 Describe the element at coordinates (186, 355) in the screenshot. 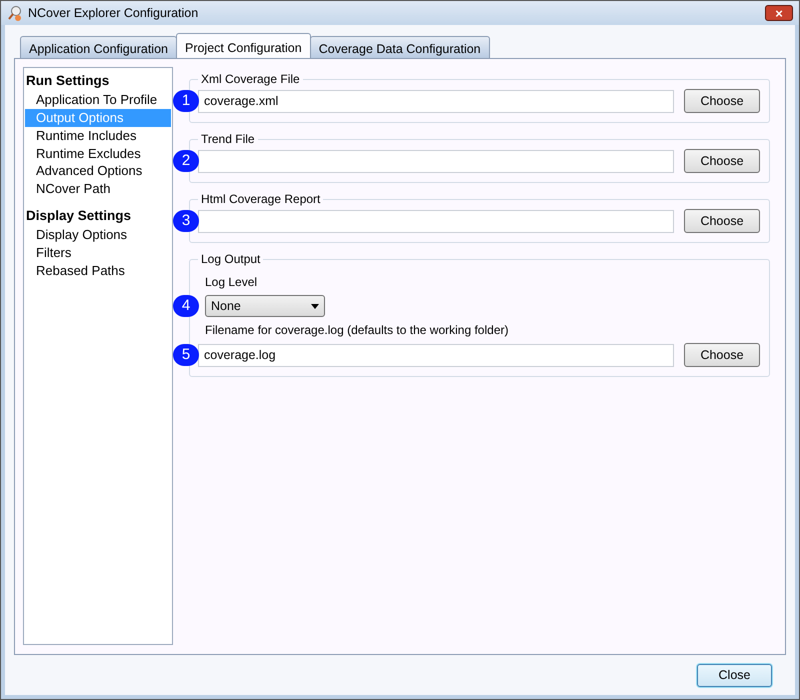

I see `number-badge: 5` at that location.